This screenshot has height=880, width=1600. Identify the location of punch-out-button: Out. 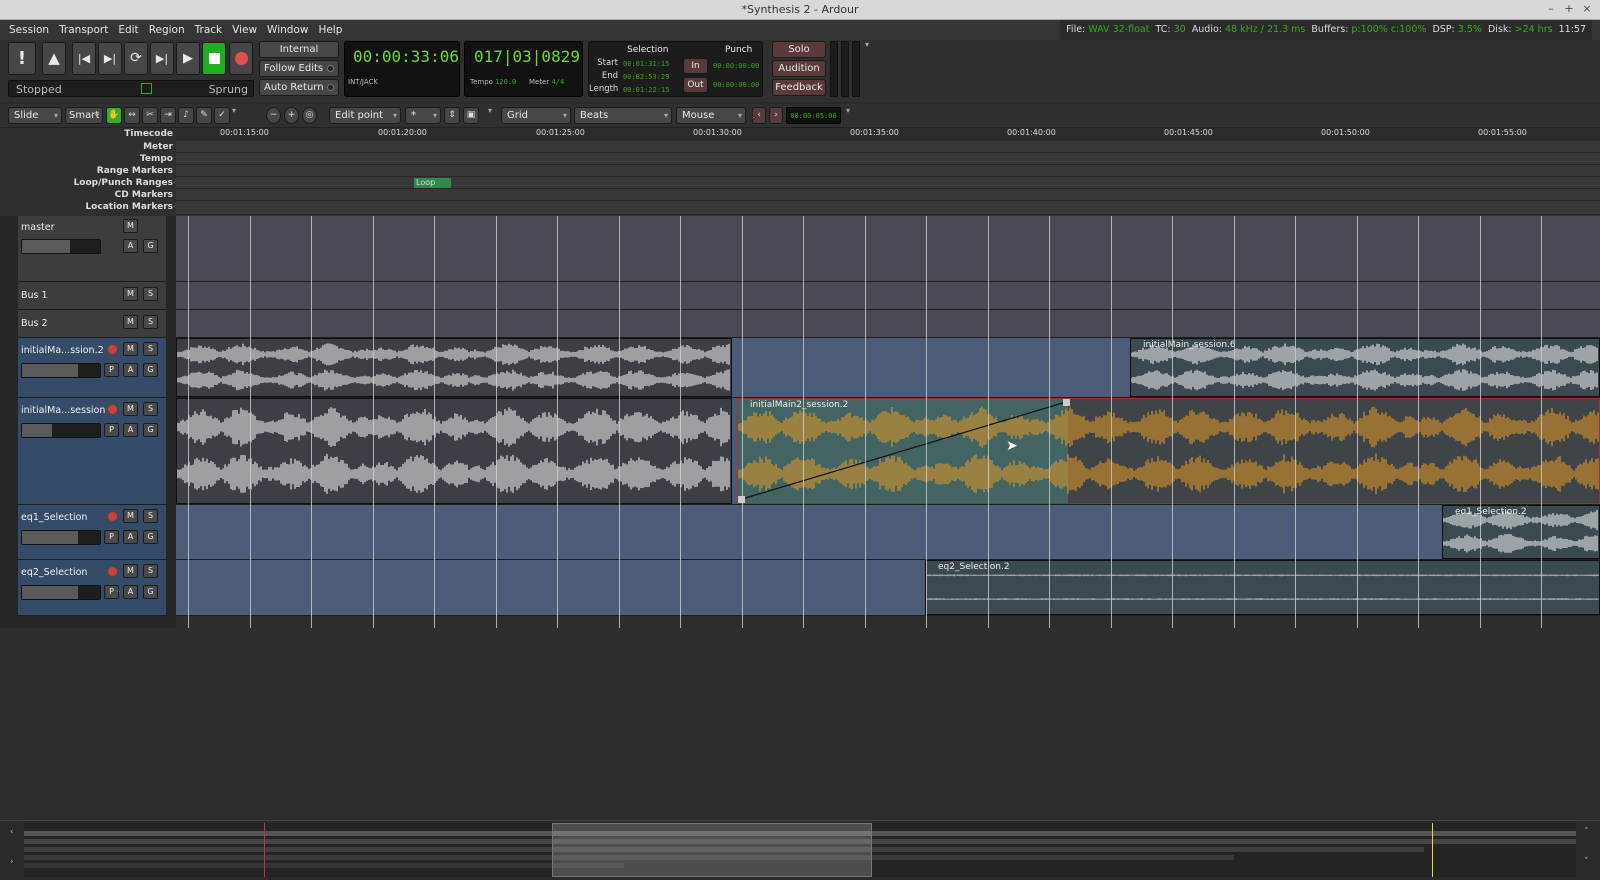
(695, 85).